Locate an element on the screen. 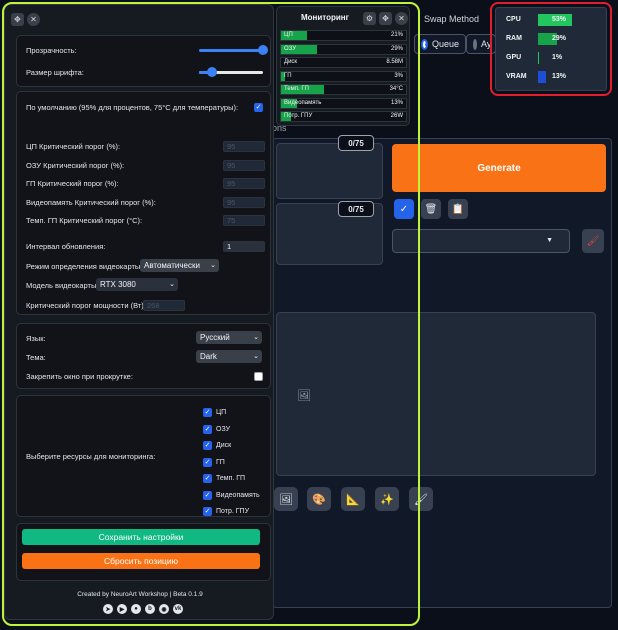  vk-icon: vk is located at coordinates (178, 609).